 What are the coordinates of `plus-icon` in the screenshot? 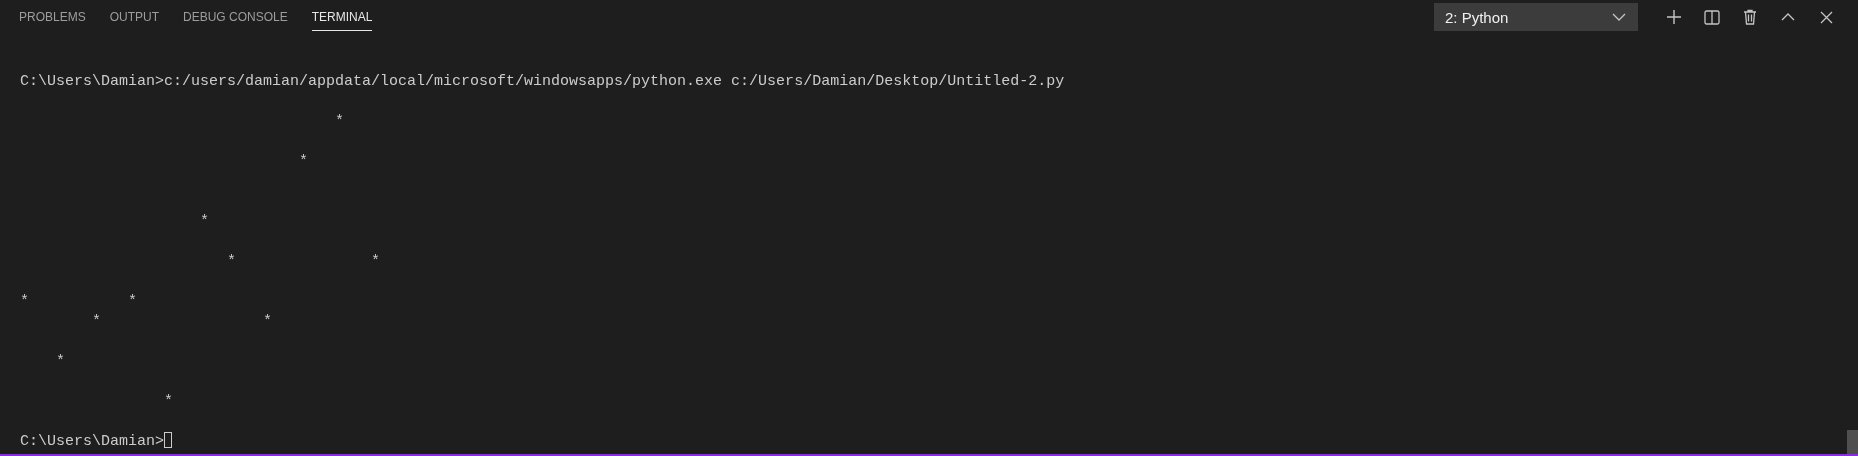 It's located at (1674, 17).